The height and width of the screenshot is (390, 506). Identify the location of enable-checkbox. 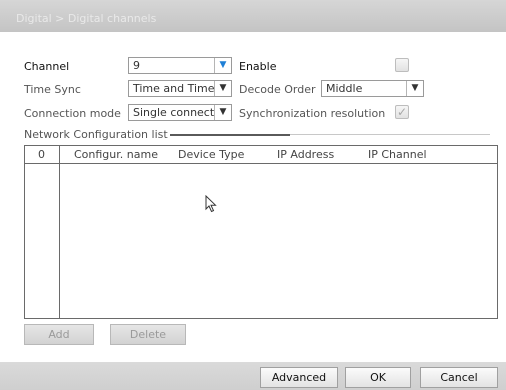
(402, 65).